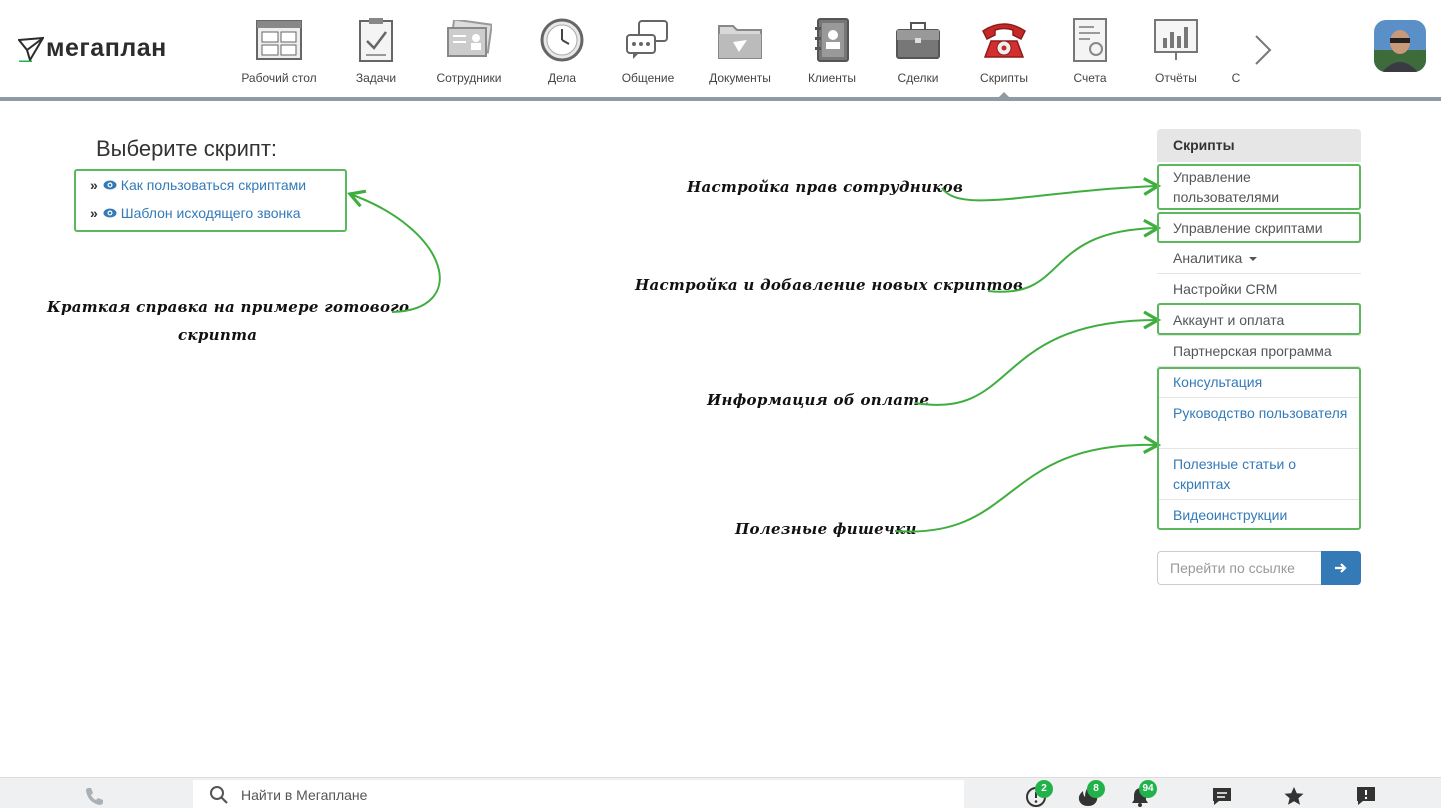 The width and height of the screenshot is (1441, 812). What do you see at coordinates (1252, 351) in the screenshot?
I see `sidebar-item-label: Партнерская программа` at bounding box center [1252, 351].